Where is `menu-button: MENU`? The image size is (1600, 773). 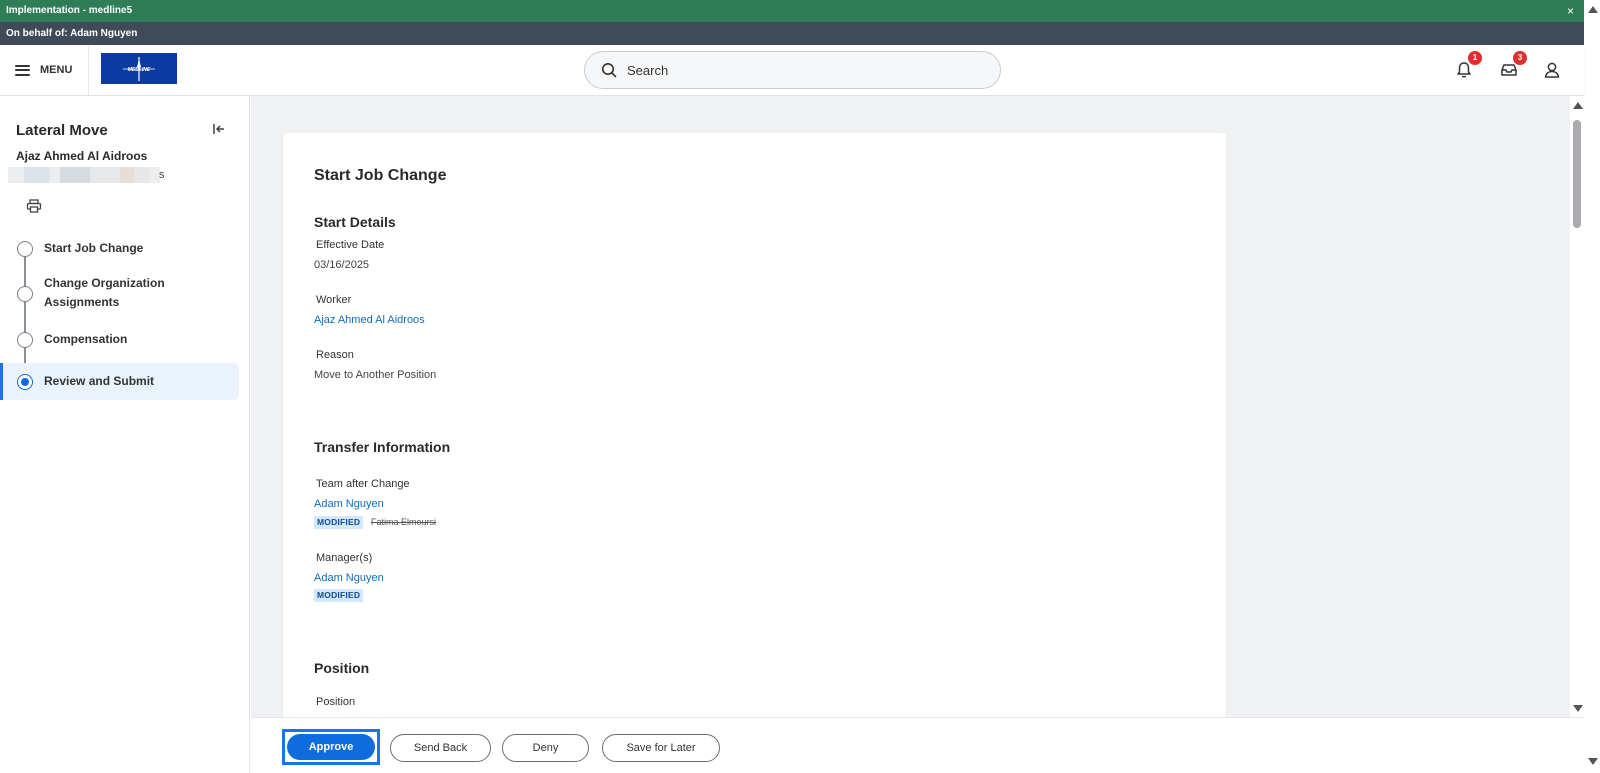
menu-button: MENU is located at coordinates (44, 70).